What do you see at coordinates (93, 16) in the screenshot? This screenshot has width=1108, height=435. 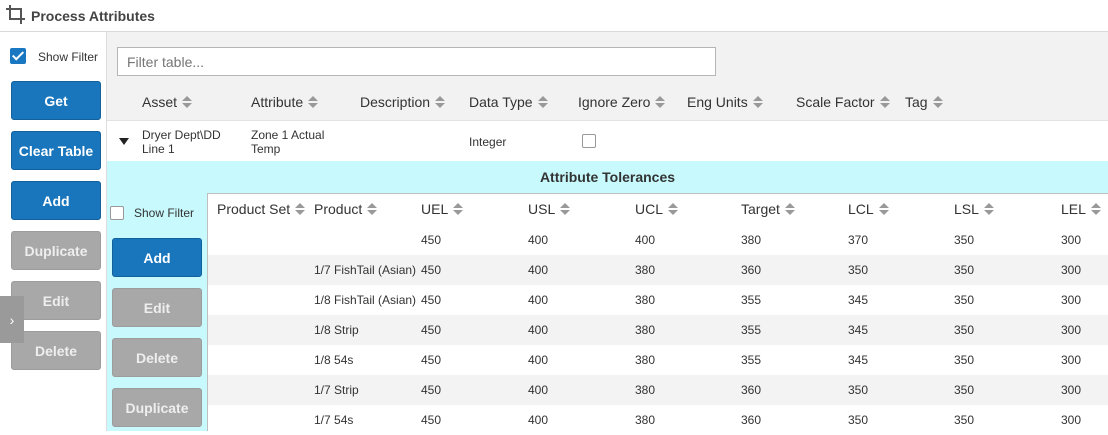 I see `page-title: Process Attributes` at bounding box center [93, 16].